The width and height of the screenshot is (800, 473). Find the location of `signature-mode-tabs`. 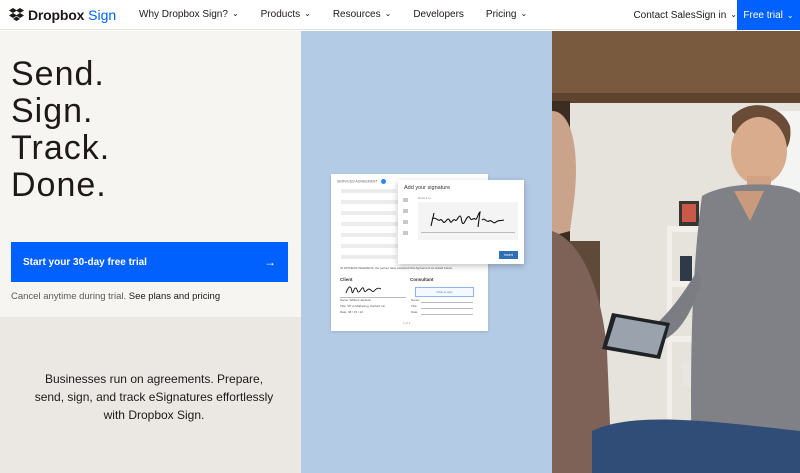

signature-mode-tabs is located at coordinates (407, 220).